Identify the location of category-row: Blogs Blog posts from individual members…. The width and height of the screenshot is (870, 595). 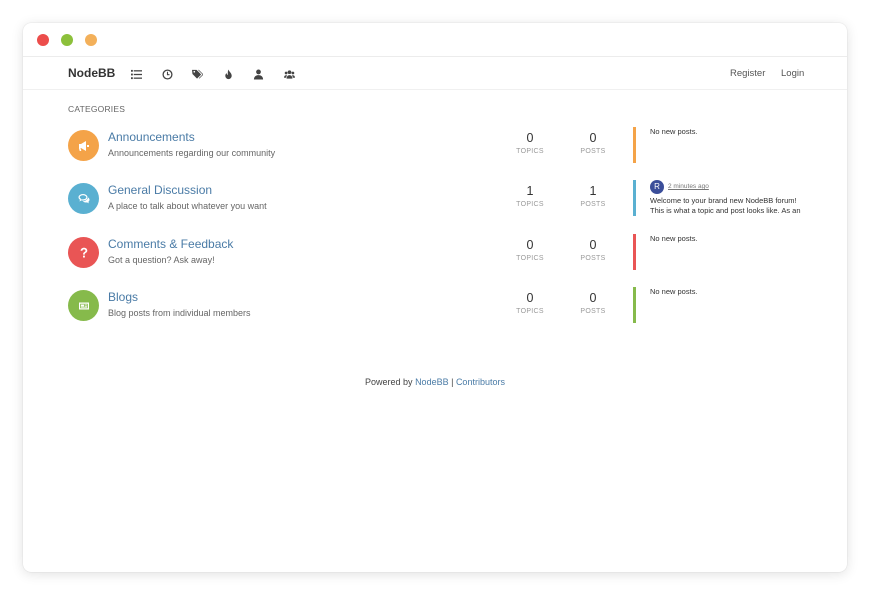
(435, 310).